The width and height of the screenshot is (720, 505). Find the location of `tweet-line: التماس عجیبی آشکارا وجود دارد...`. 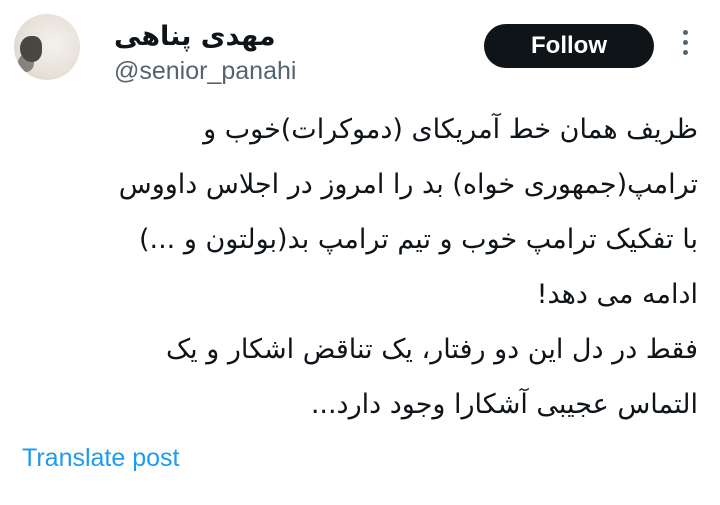

tweet-line: التماس عجیبی آشکارا وجود دارد... is located at coordinates (504, 404).